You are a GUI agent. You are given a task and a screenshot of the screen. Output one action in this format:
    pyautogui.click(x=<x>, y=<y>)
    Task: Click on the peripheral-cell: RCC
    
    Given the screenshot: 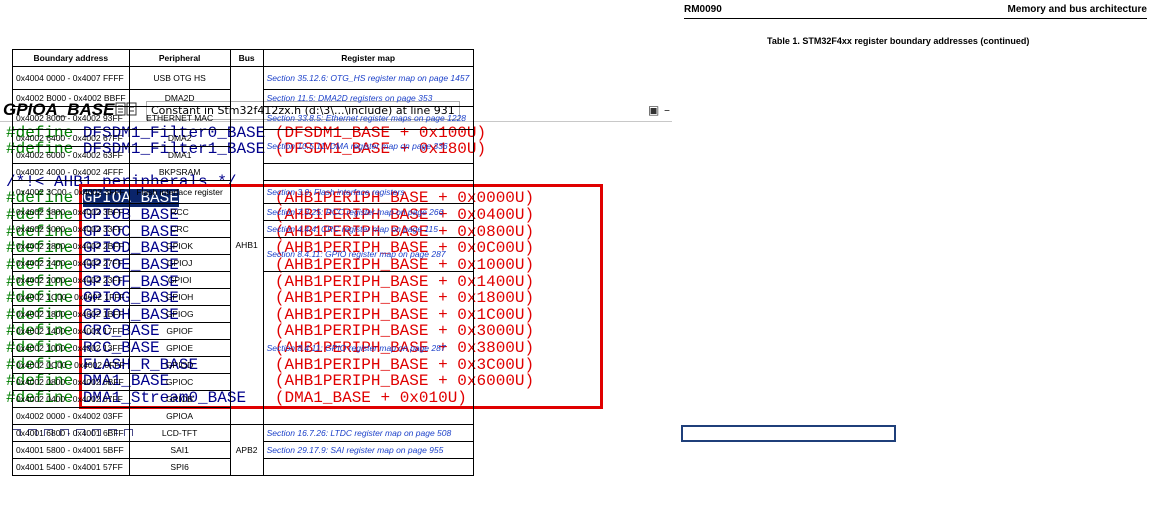 What is the action you would take?
    pyautogui.click(x=179, y=212)
    